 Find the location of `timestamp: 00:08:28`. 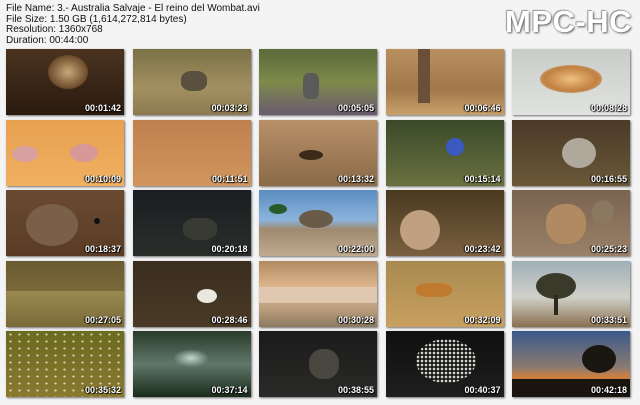

timestamp: 00:08:28 is located at coordinates (608, 108).